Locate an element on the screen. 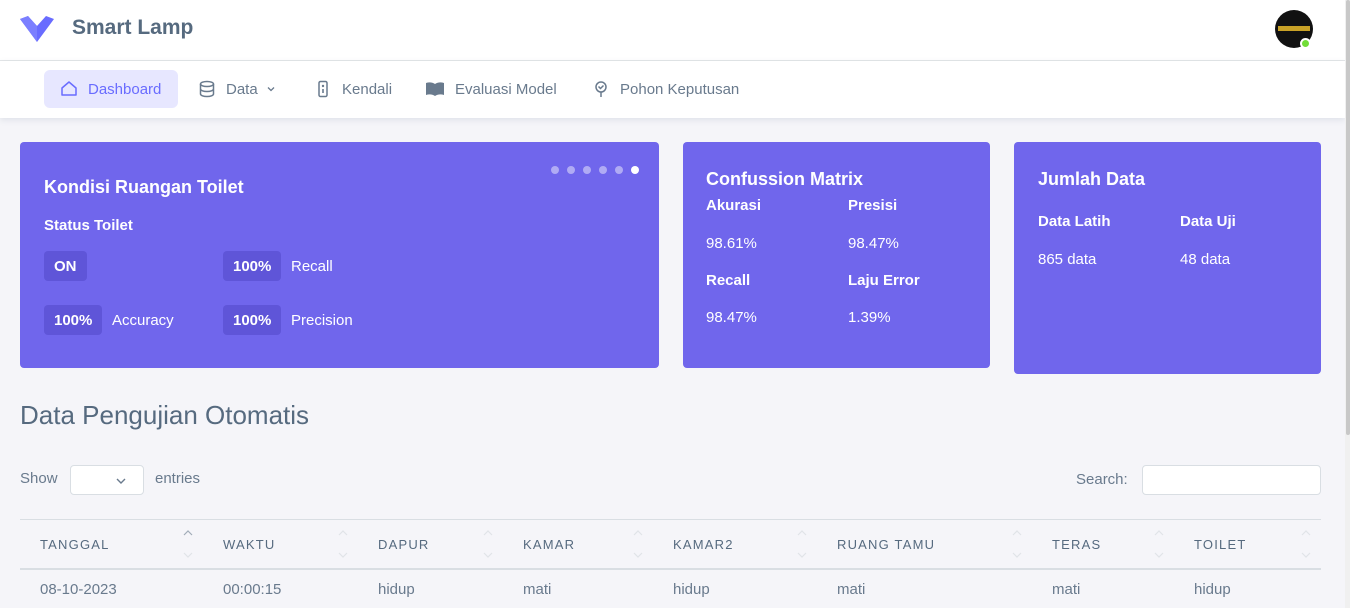 Image resolution: width=1350 pixels, height=608 pixels. carousel-dot-active is located at coordinates (635, 170).